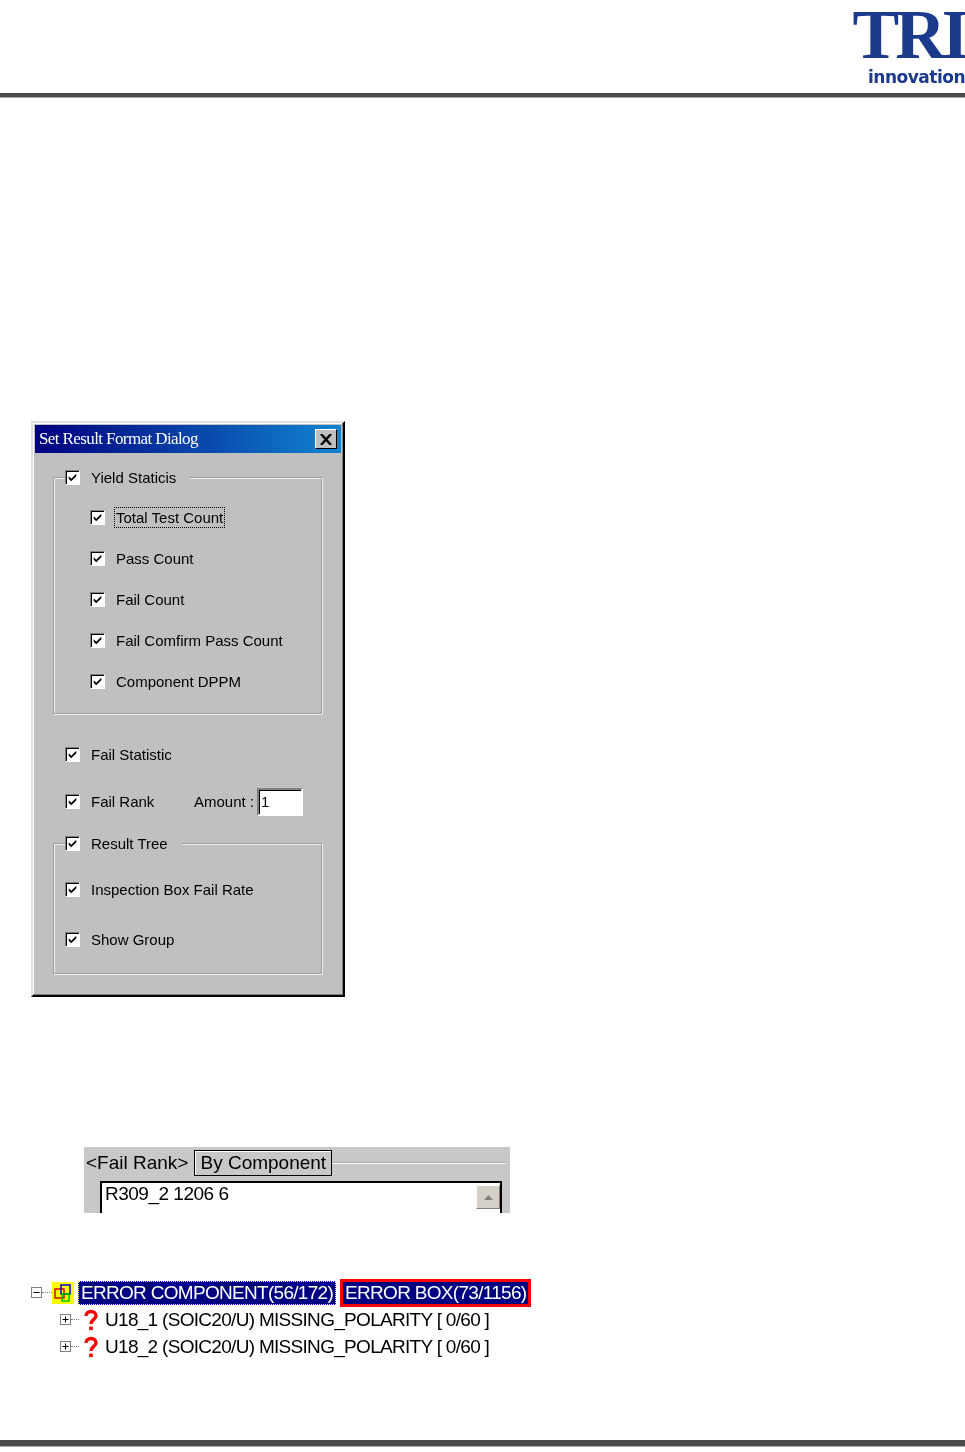  What do you see at coordinates (199, 641) in the screenshot?
I see `checkbox-label: Fail Comfirm Pass Count` at bounding box center [199, 641].